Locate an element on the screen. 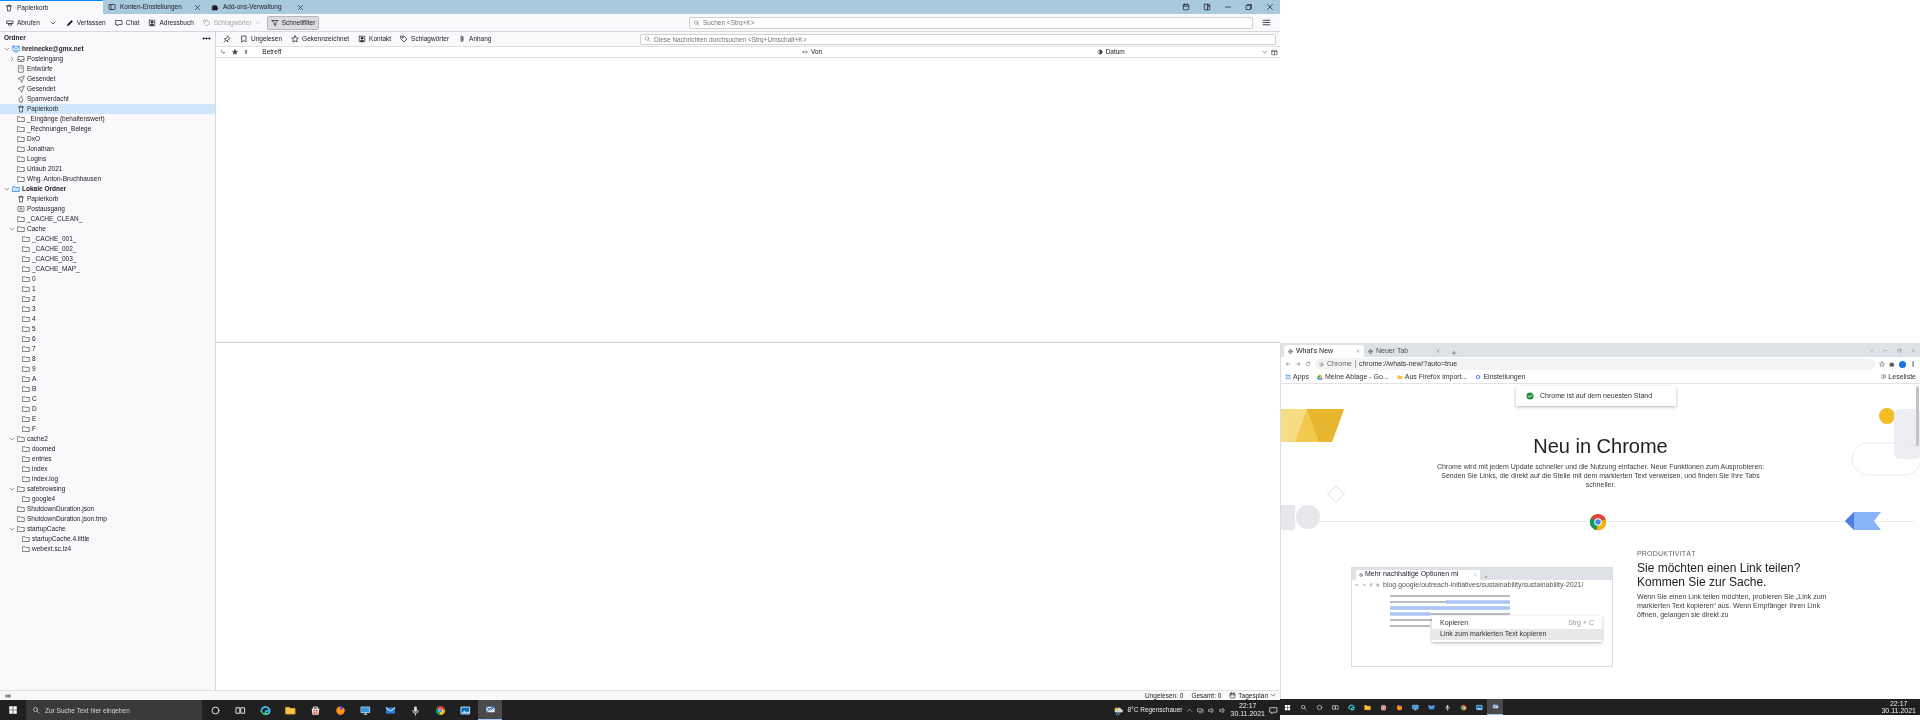  search-icon is located at coordinates (1303, 707).